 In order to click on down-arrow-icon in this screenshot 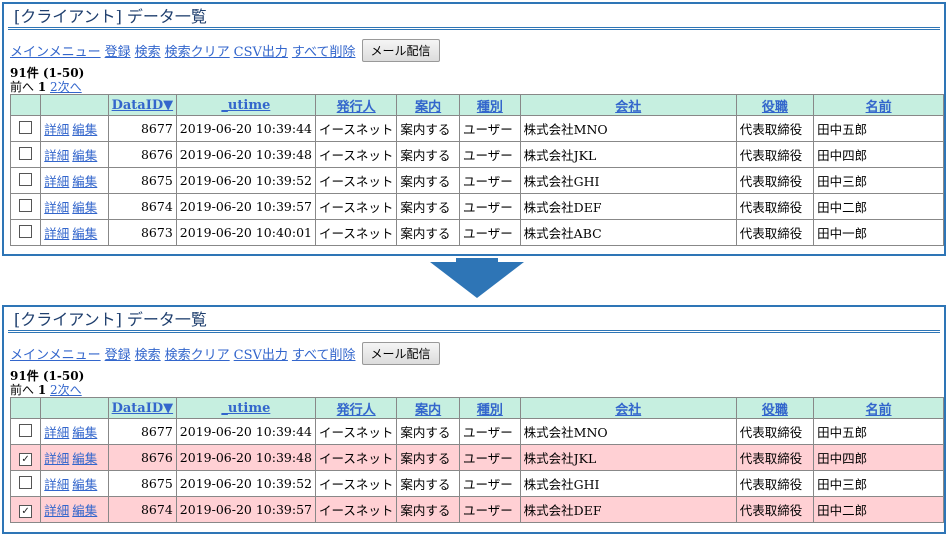, I will do `click(477, 280)`.